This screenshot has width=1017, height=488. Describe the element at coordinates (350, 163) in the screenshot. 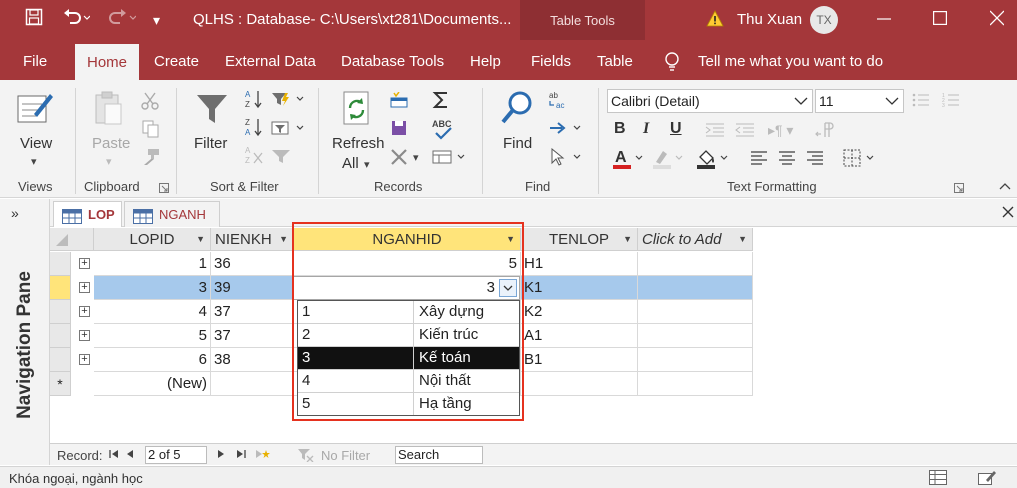

I see `refresh-all-label2: All` at that location.